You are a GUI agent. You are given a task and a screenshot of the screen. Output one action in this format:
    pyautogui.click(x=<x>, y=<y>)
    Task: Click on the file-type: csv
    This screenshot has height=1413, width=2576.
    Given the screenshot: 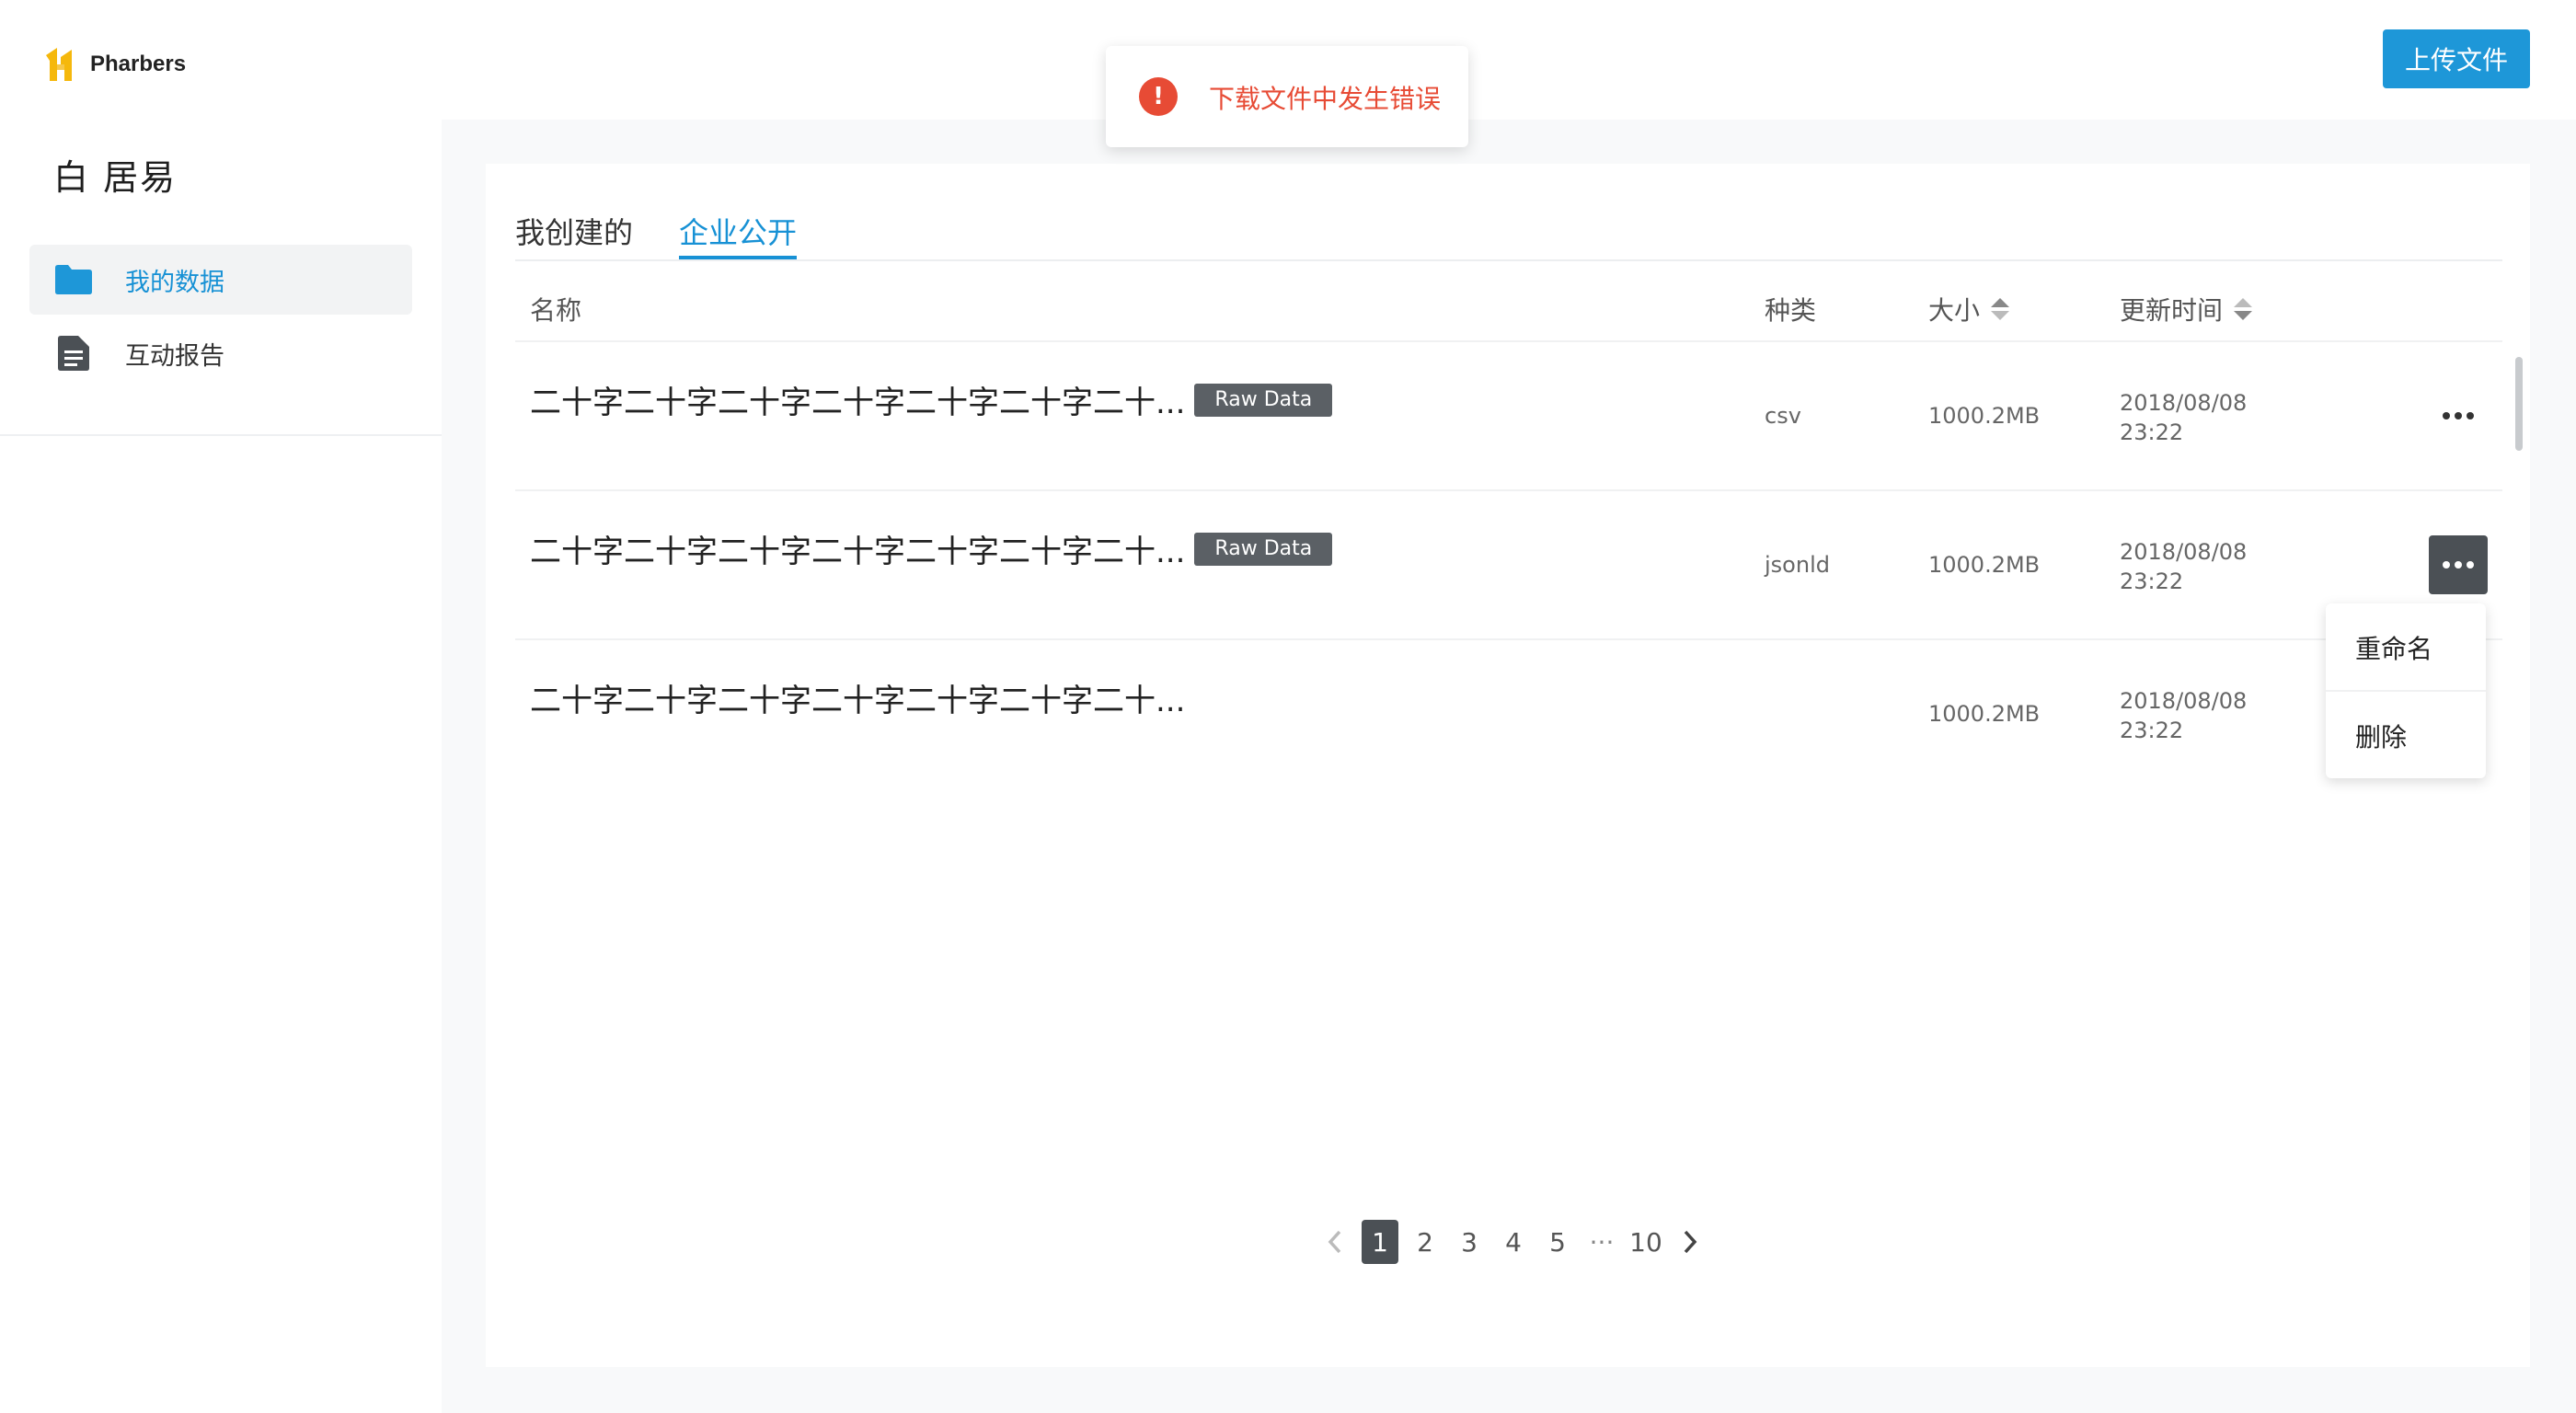 What is the action you would take?
    pyautogui.click(x=1783, y=416)
    